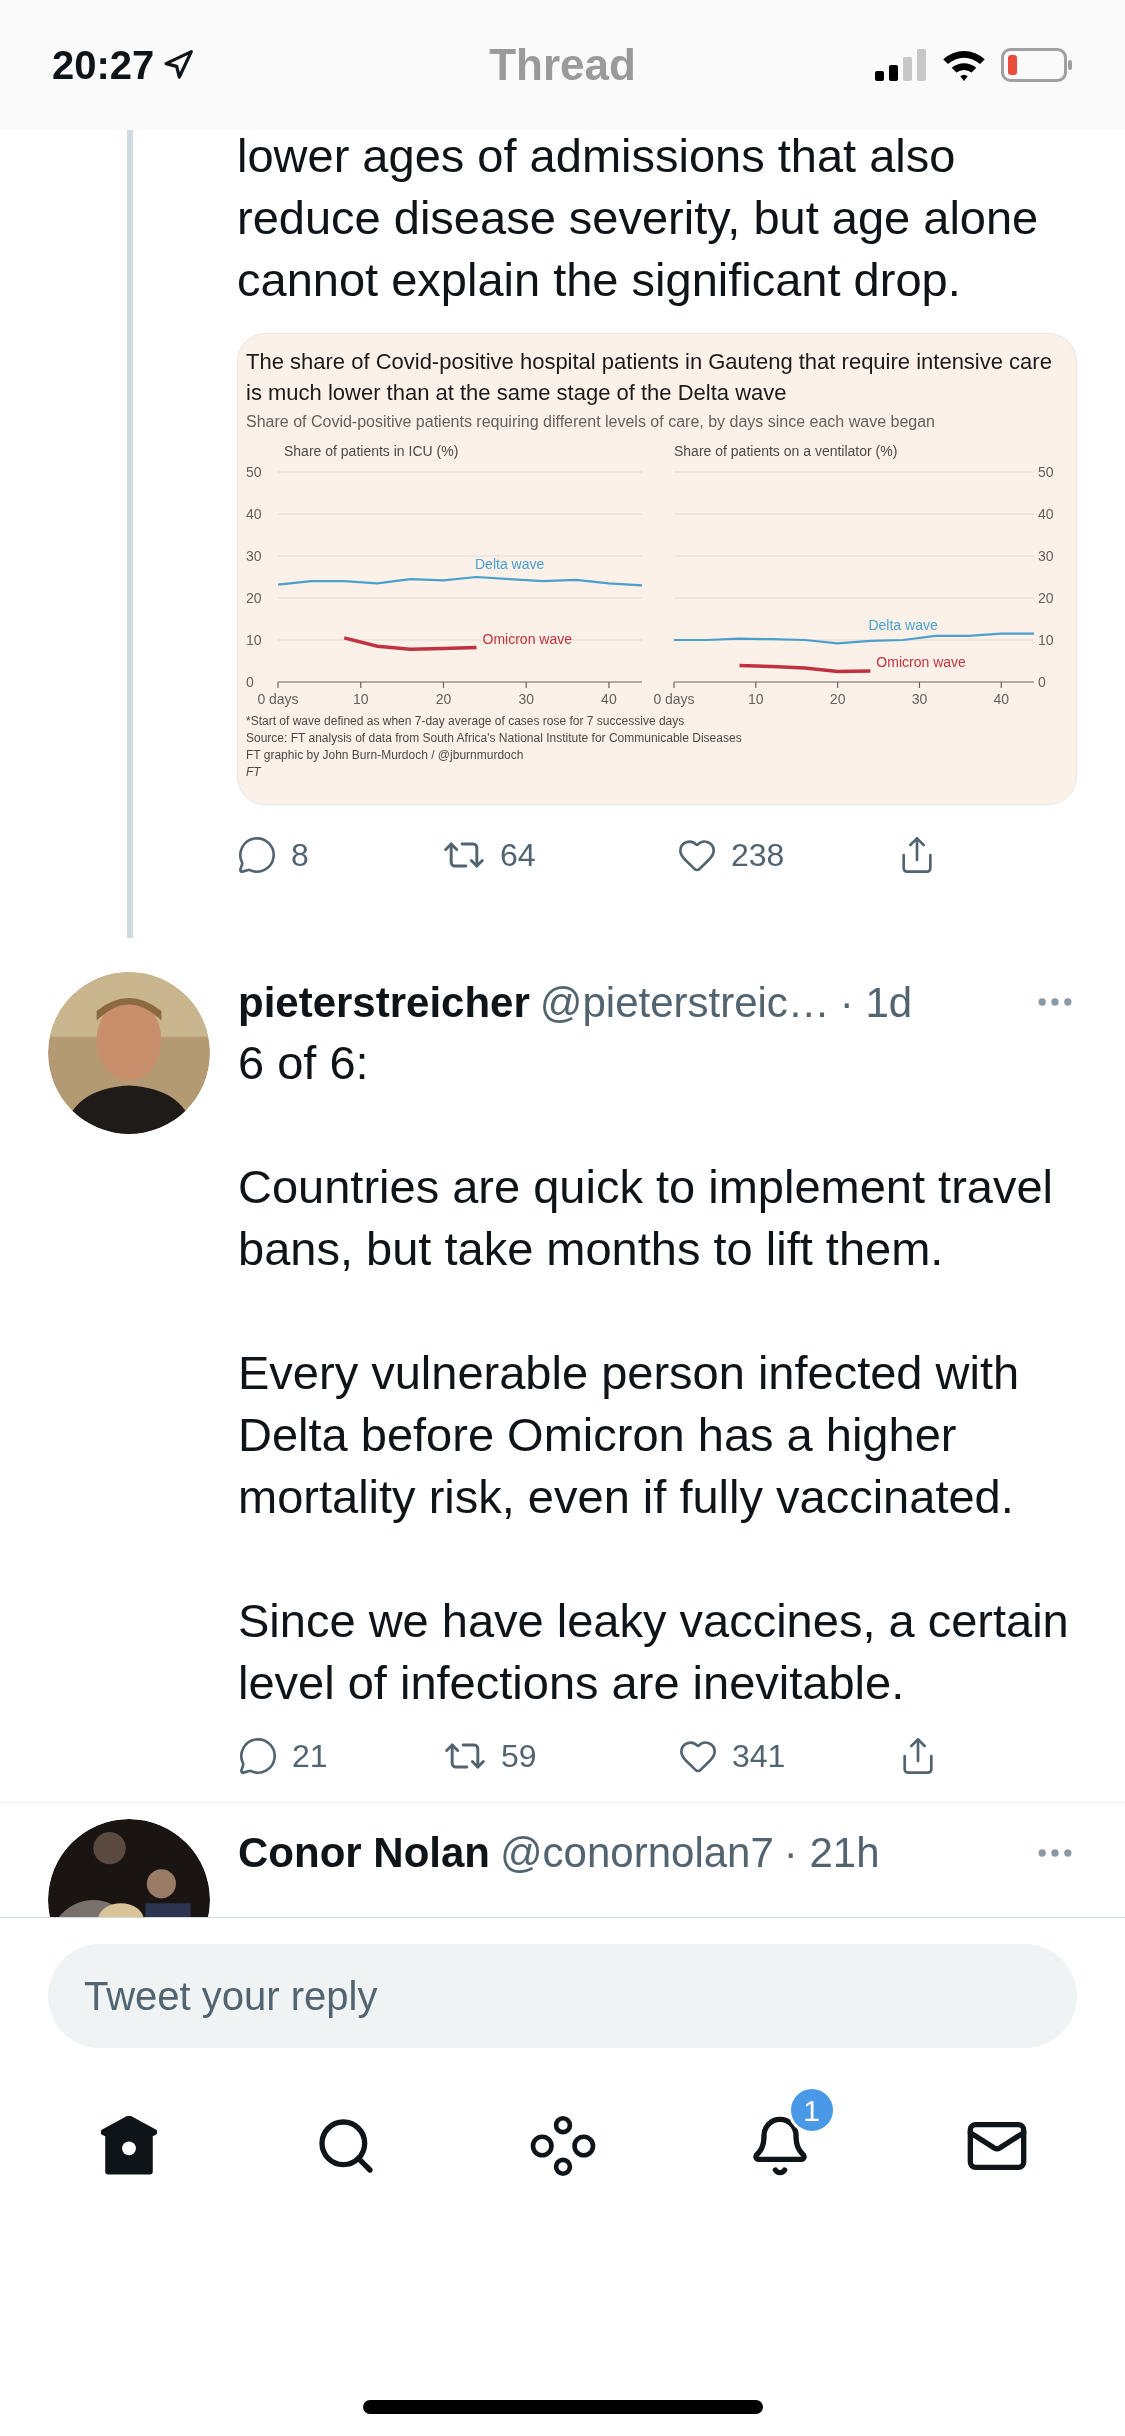  I want to click on tweet-time: · 21h, so click(831, 1853).